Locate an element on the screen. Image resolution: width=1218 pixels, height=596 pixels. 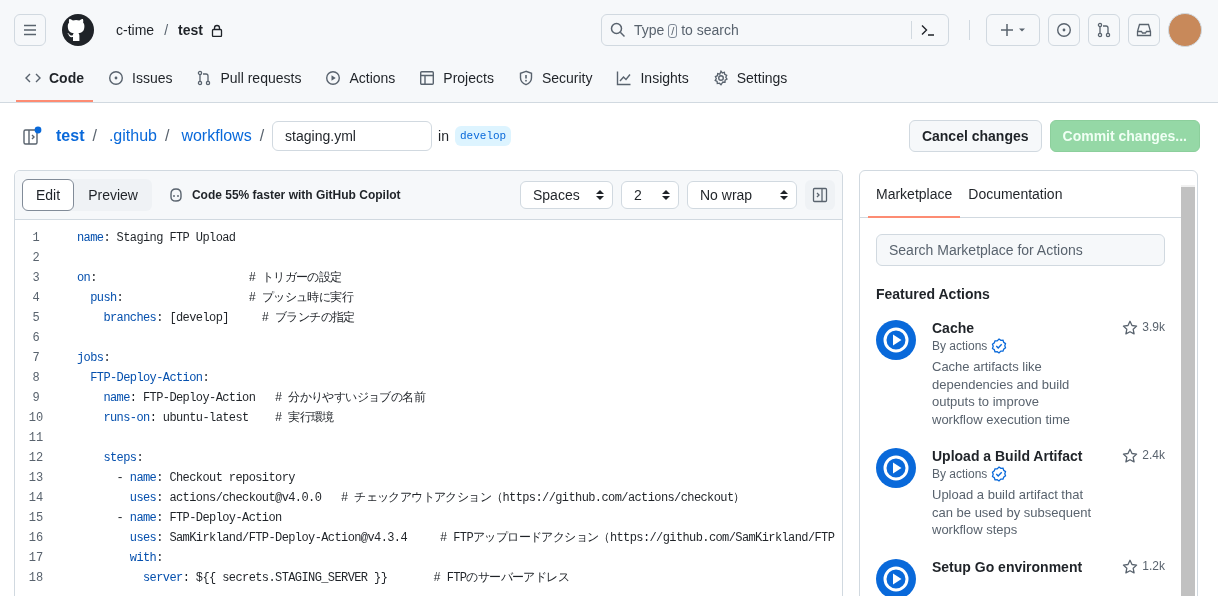
code-line: on: # トリガーの設定 is located at coordinates (209, 278).